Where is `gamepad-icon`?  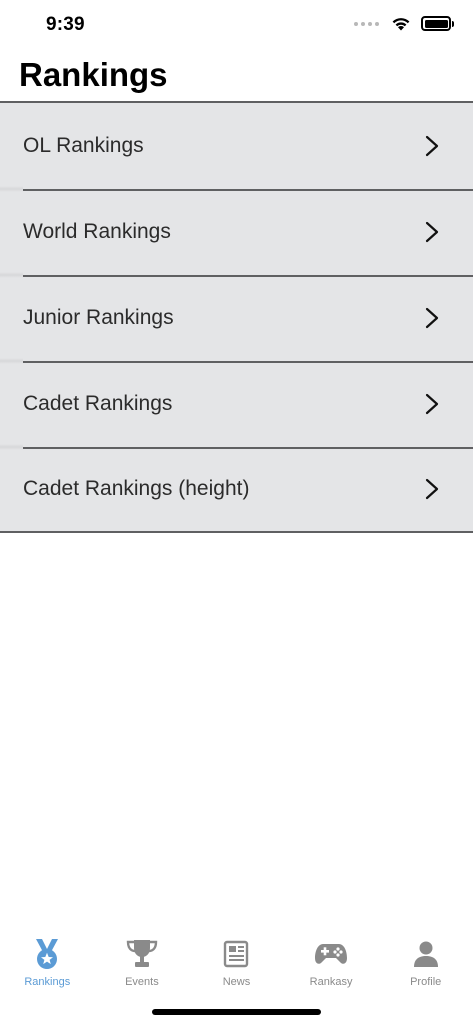 gamepad-icon is located at coordinates (331, 954).